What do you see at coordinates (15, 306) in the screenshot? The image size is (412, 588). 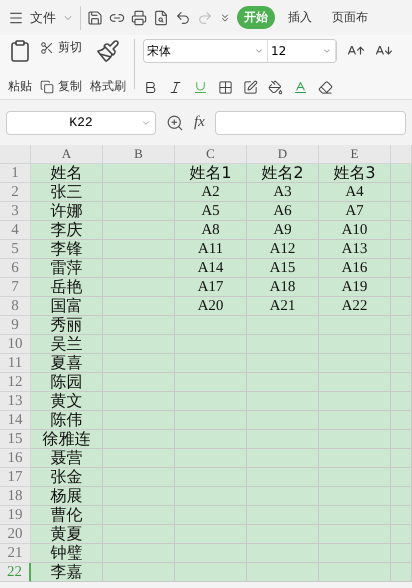 I see `row-header: 8` at bounding box center [15, 306].